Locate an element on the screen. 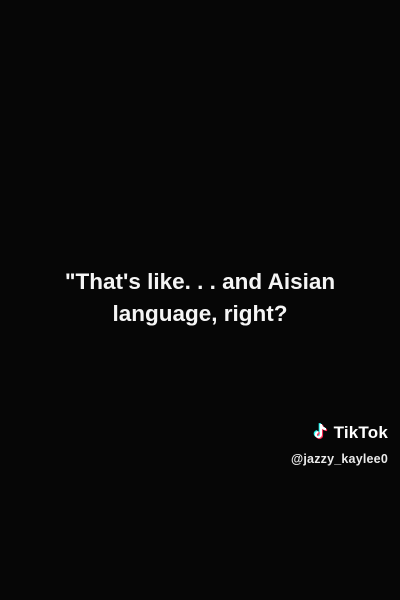 This screenshot has width=400, height=600. tiktok-brand-name: TikTok is located at coordinates (360, 432).